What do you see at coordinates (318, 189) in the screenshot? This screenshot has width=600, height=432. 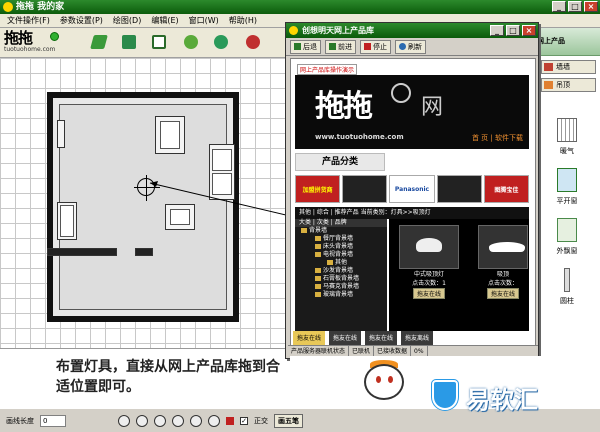 I see `brand-1: 加盟拼货商` at bounding box center [318, 189].